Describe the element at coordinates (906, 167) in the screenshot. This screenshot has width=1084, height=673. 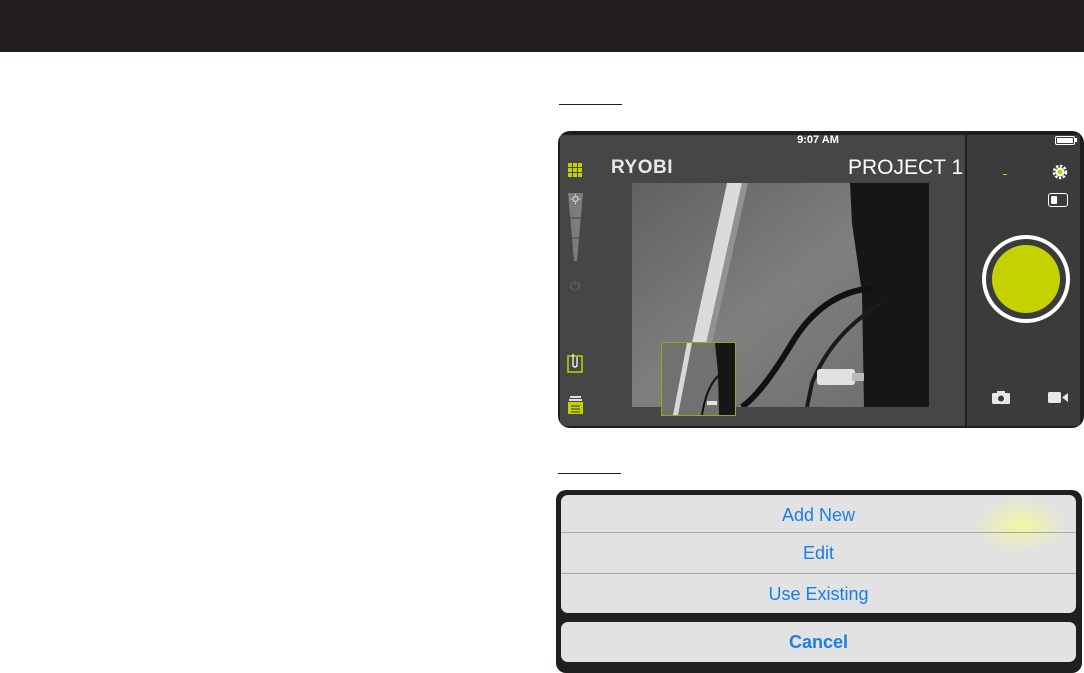
I see `project-title: PROJECT 1` at that location.